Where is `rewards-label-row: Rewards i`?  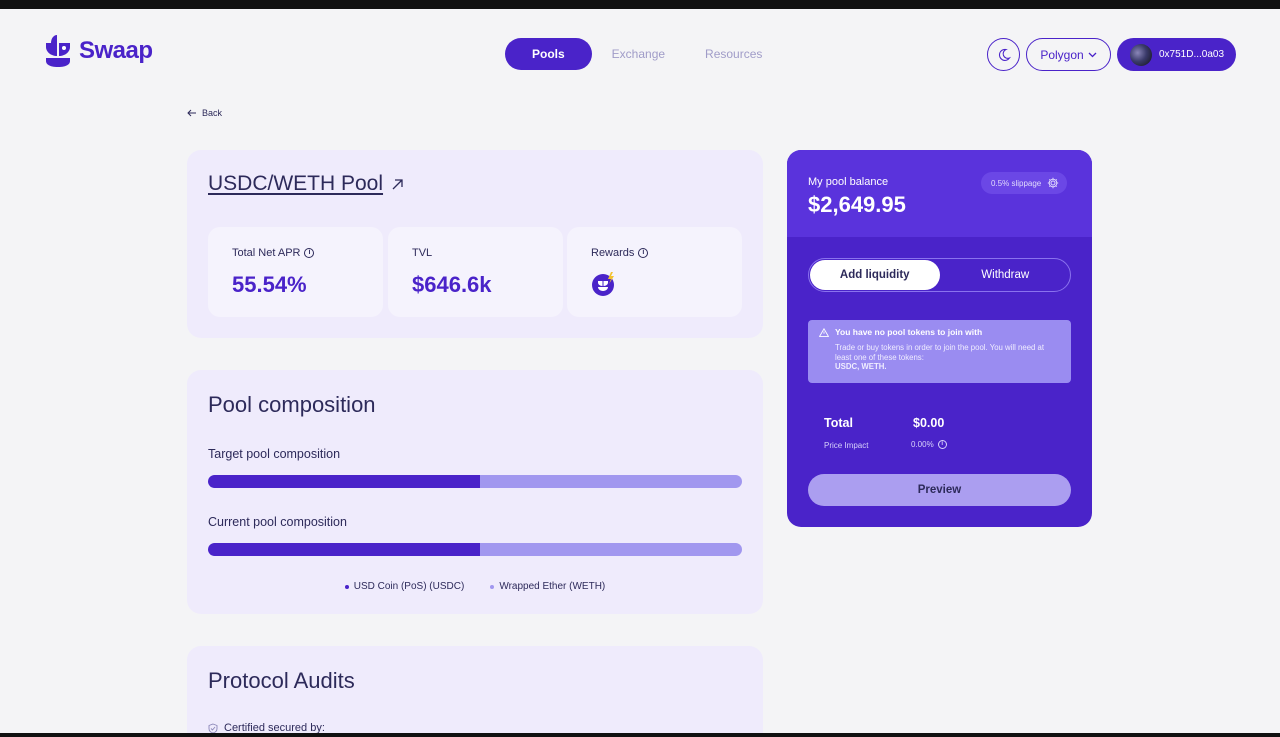 rewards-label-row: Rewards i is located at coordinates (620, 253).